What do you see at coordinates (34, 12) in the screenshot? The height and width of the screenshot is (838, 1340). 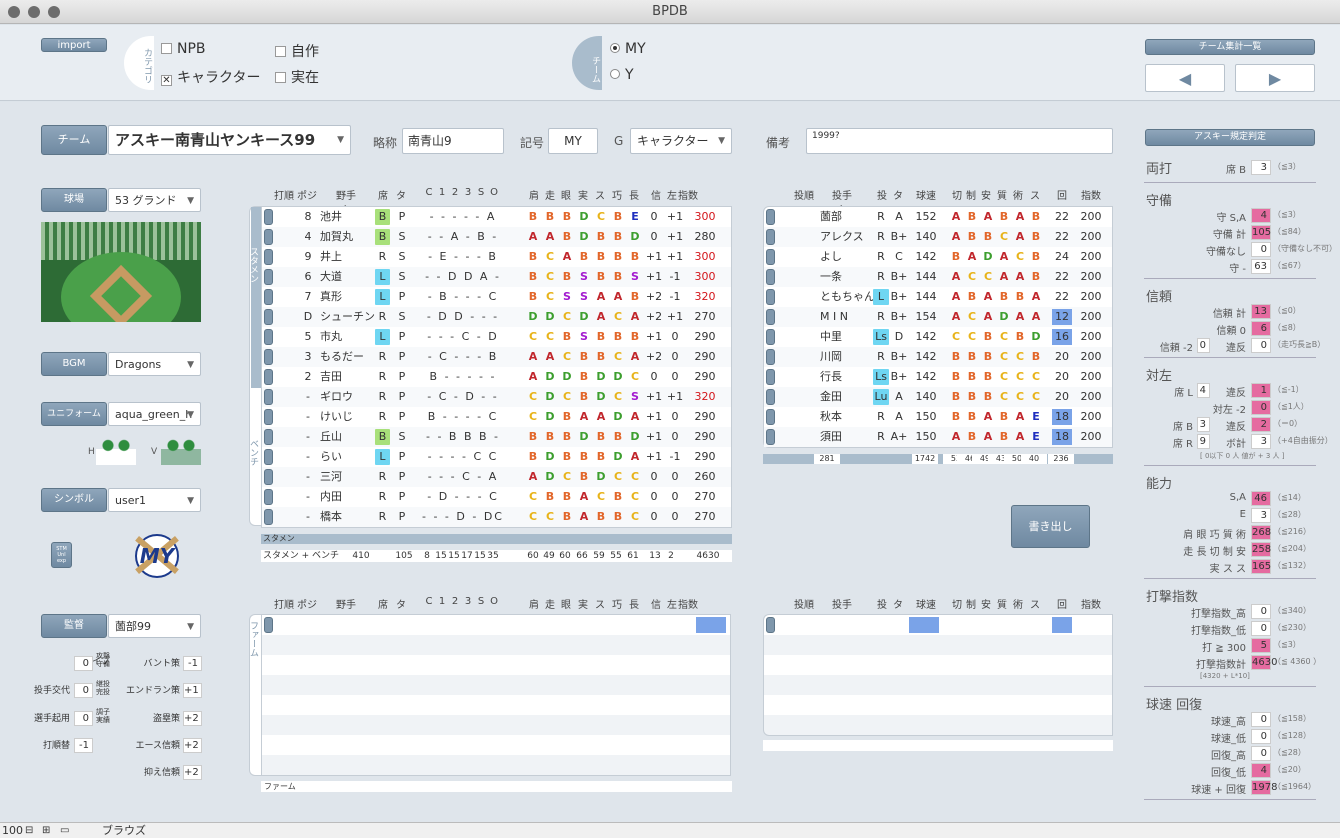 I see `minimize-window-icon` at bounding box center [34, 12].